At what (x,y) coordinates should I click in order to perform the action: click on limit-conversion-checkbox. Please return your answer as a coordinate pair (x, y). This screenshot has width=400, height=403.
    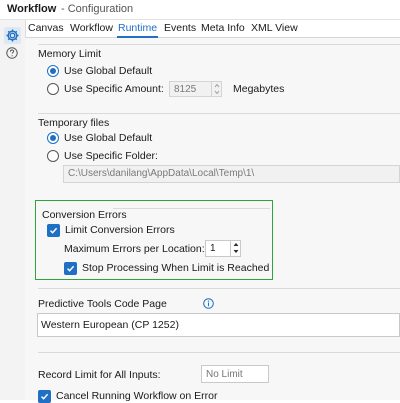
    Looking at the image, I should click on (53, 230).